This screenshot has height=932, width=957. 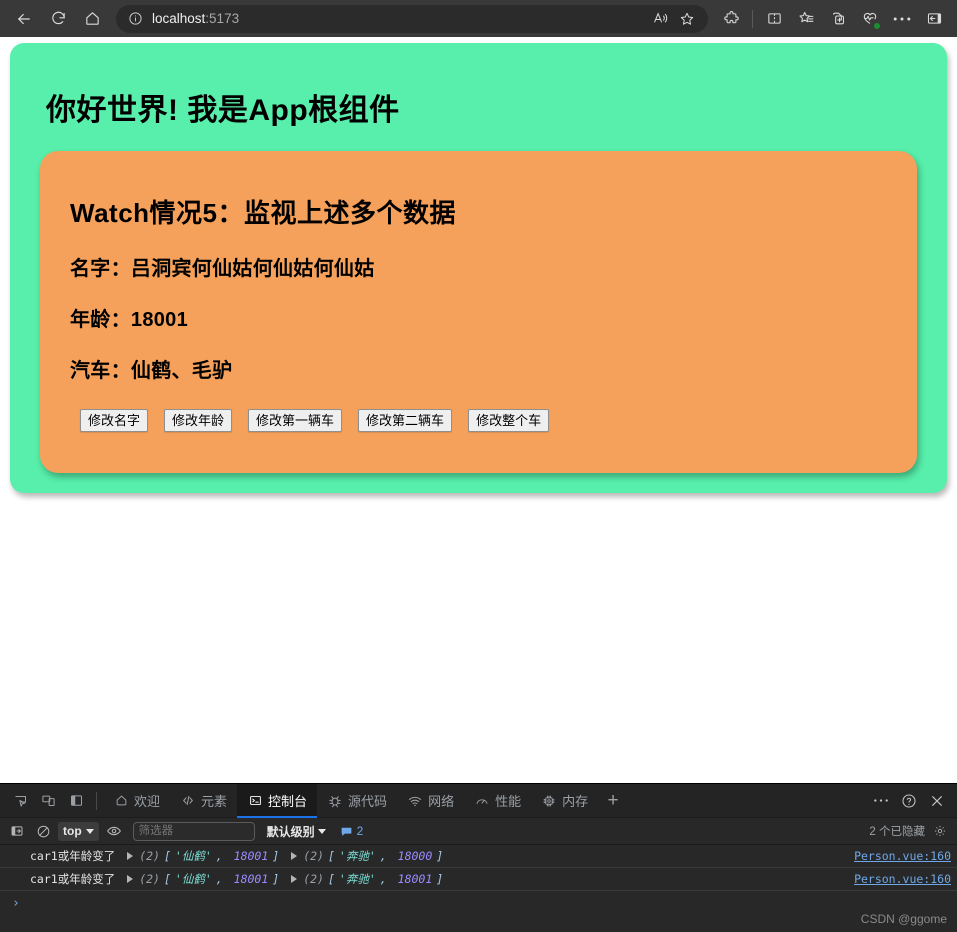 What do you see at coordinates (897, 832) in the screenshot?
I see `hidden-messages-count: 2 个已隐藏` at bounding box center [897, 832].